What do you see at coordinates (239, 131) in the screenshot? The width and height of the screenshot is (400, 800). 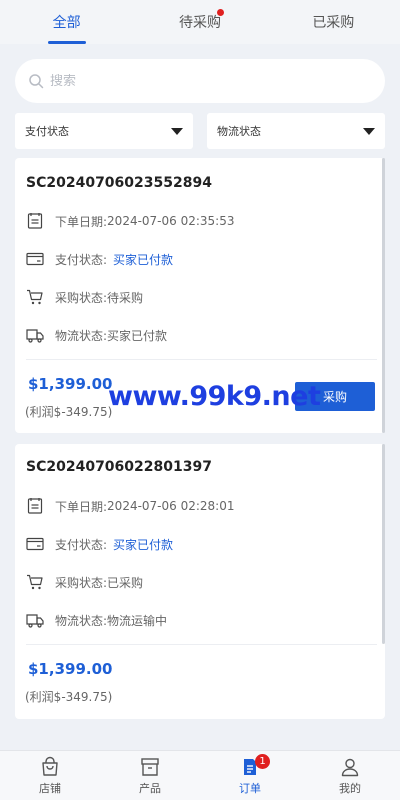 I see `logistics-status-filter-label: 物流状态` at bounding box center [239, 131].